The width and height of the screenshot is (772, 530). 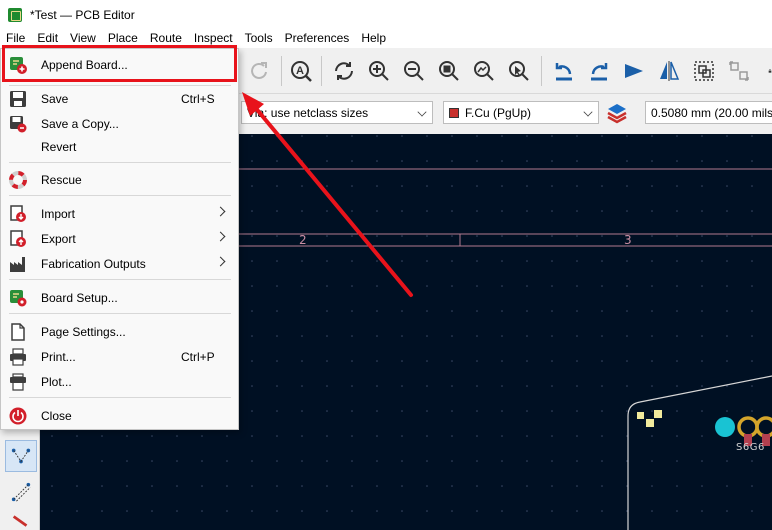 What do you see at coordinates (213, 38) in the screenshot?
I see `menu-inspect: Inspect` at bounding box center [213, 38].